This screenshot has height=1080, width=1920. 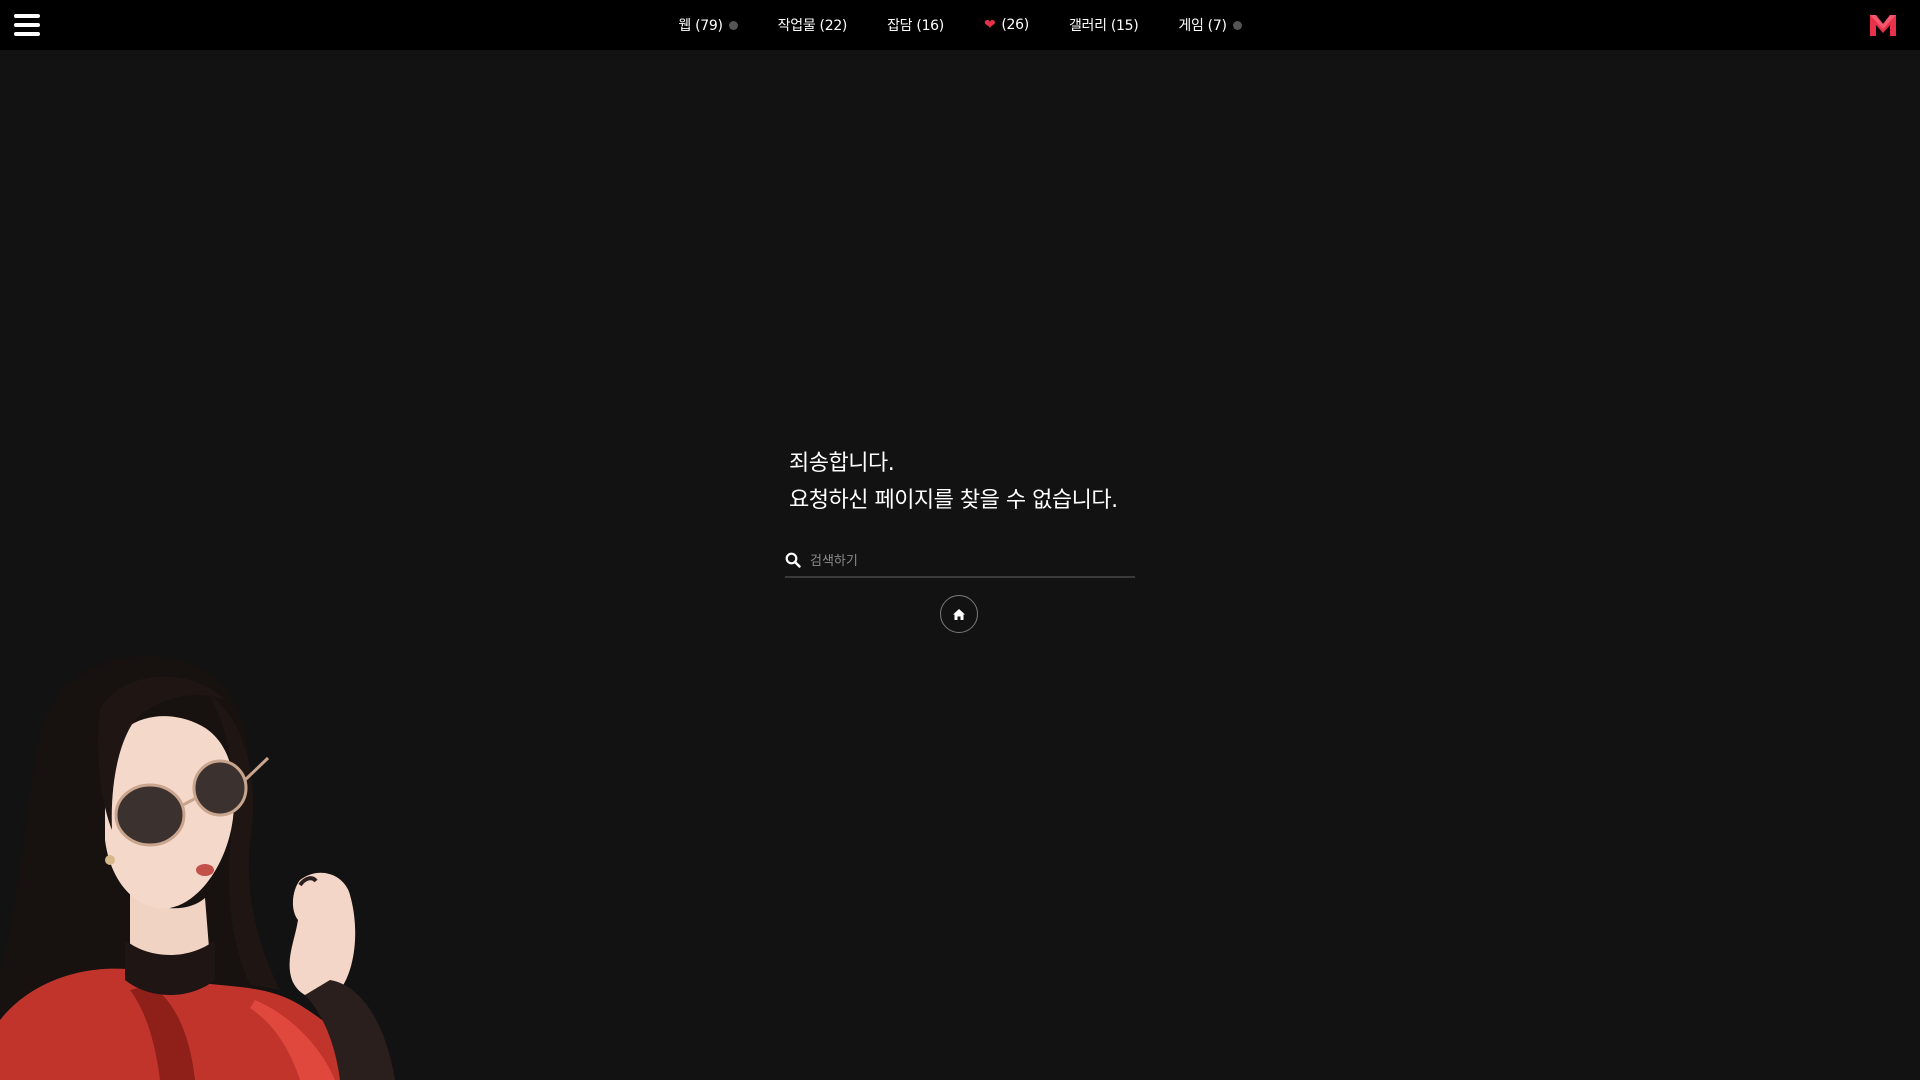 I want to click on nav-item-label: 잡담 (16), so click(x=915, y=26).